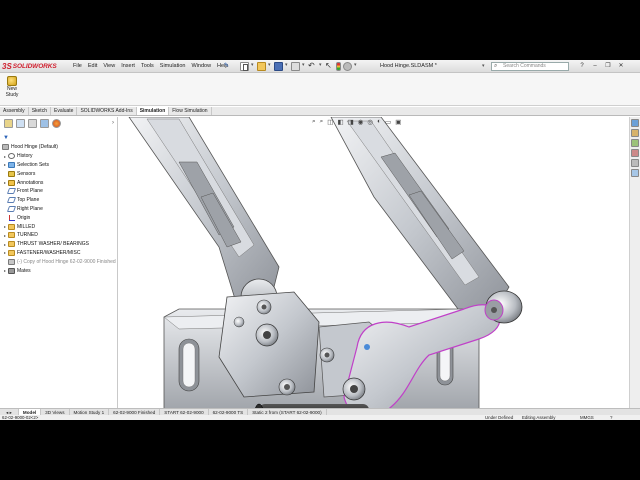 This screenshot has width=640, height=480. Describe the element at coordinates (40, 111) in the screenshot. I see `tab-sketch: Sketch` at that location.